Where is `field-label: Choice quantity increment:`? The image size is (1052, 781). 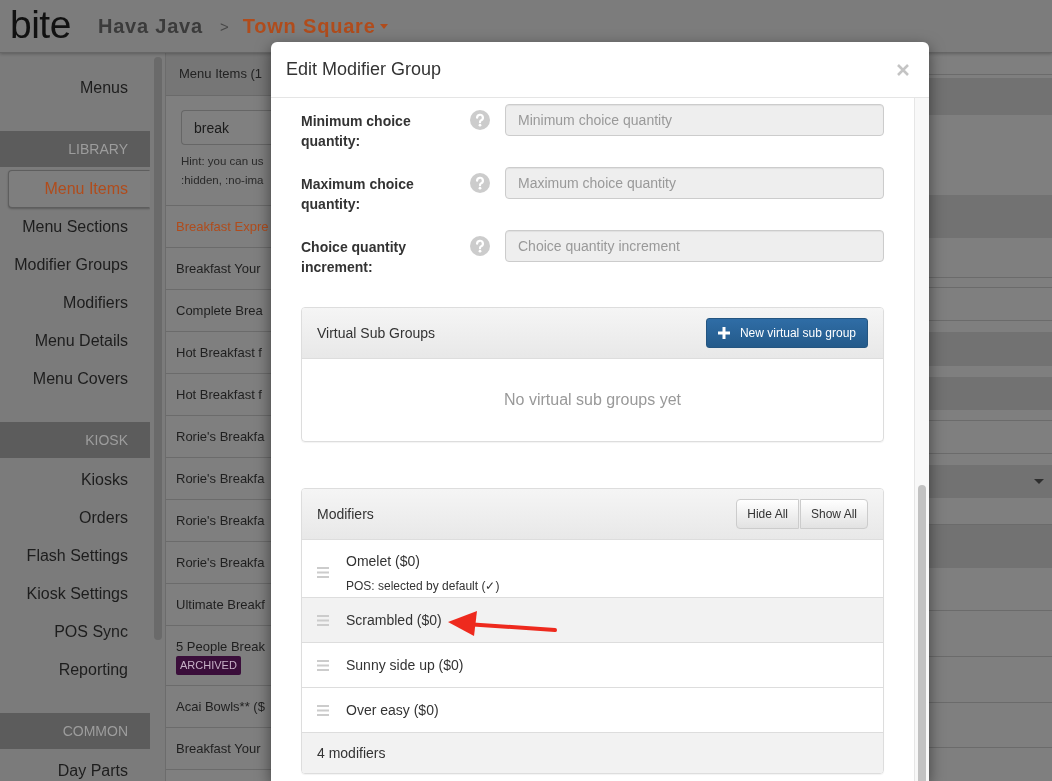
field-label: Choice quantity increment: is located at coordinates (354, 257).